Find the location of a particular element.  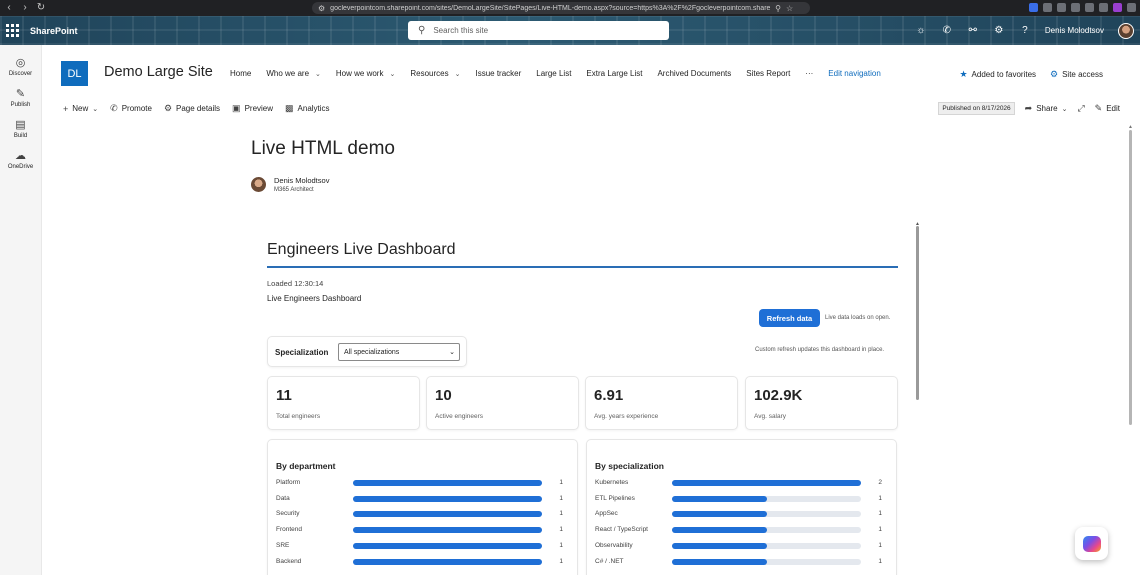

bar-row: Data 1 is located at coordinates (423, 499).